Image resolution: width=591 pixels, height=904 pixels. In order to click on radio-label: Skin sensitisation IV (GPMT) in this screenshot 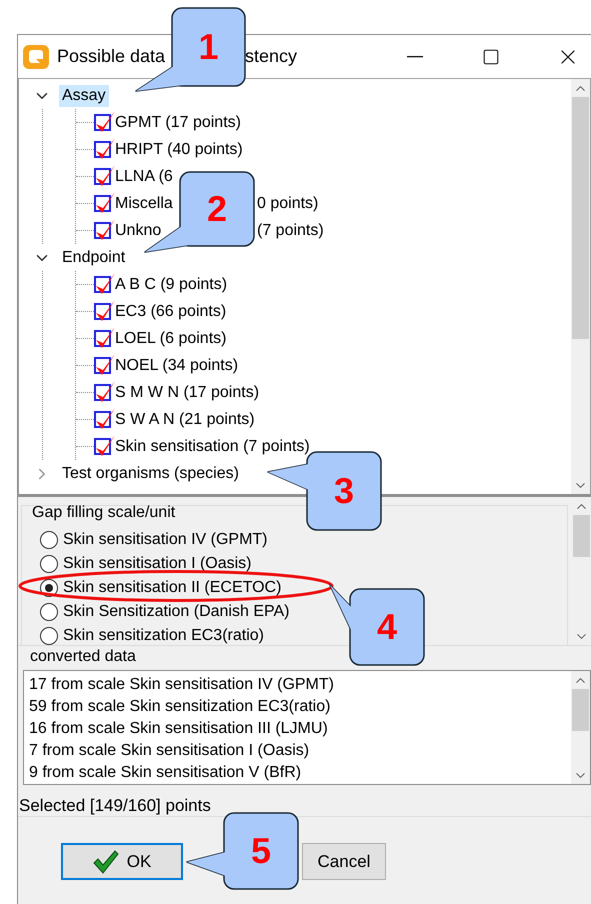, I will do `click(165, 540)`.